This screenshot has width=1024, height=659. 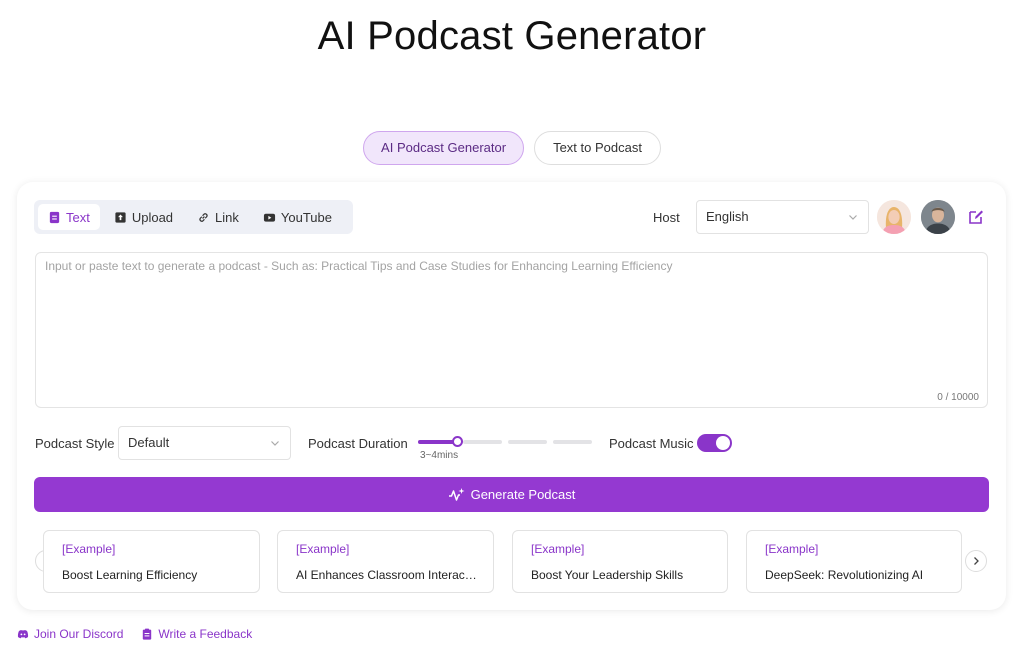 What do you see at coordinates (75, 443) in the screenshot?
I see `podcast-style-label: Podcast Style` at bounding box center [75, 443].